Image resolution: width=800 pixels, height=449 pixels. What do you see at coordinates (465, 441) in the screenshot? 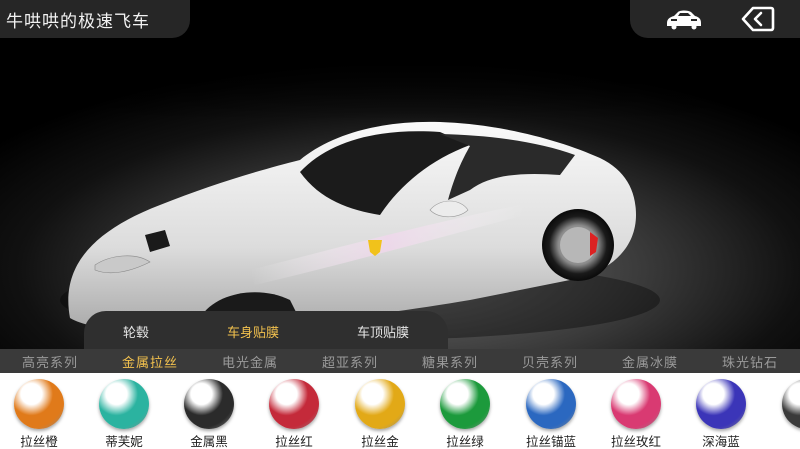
I see `swatch-label: 拉丝绿` at bounding box center [465, 441].